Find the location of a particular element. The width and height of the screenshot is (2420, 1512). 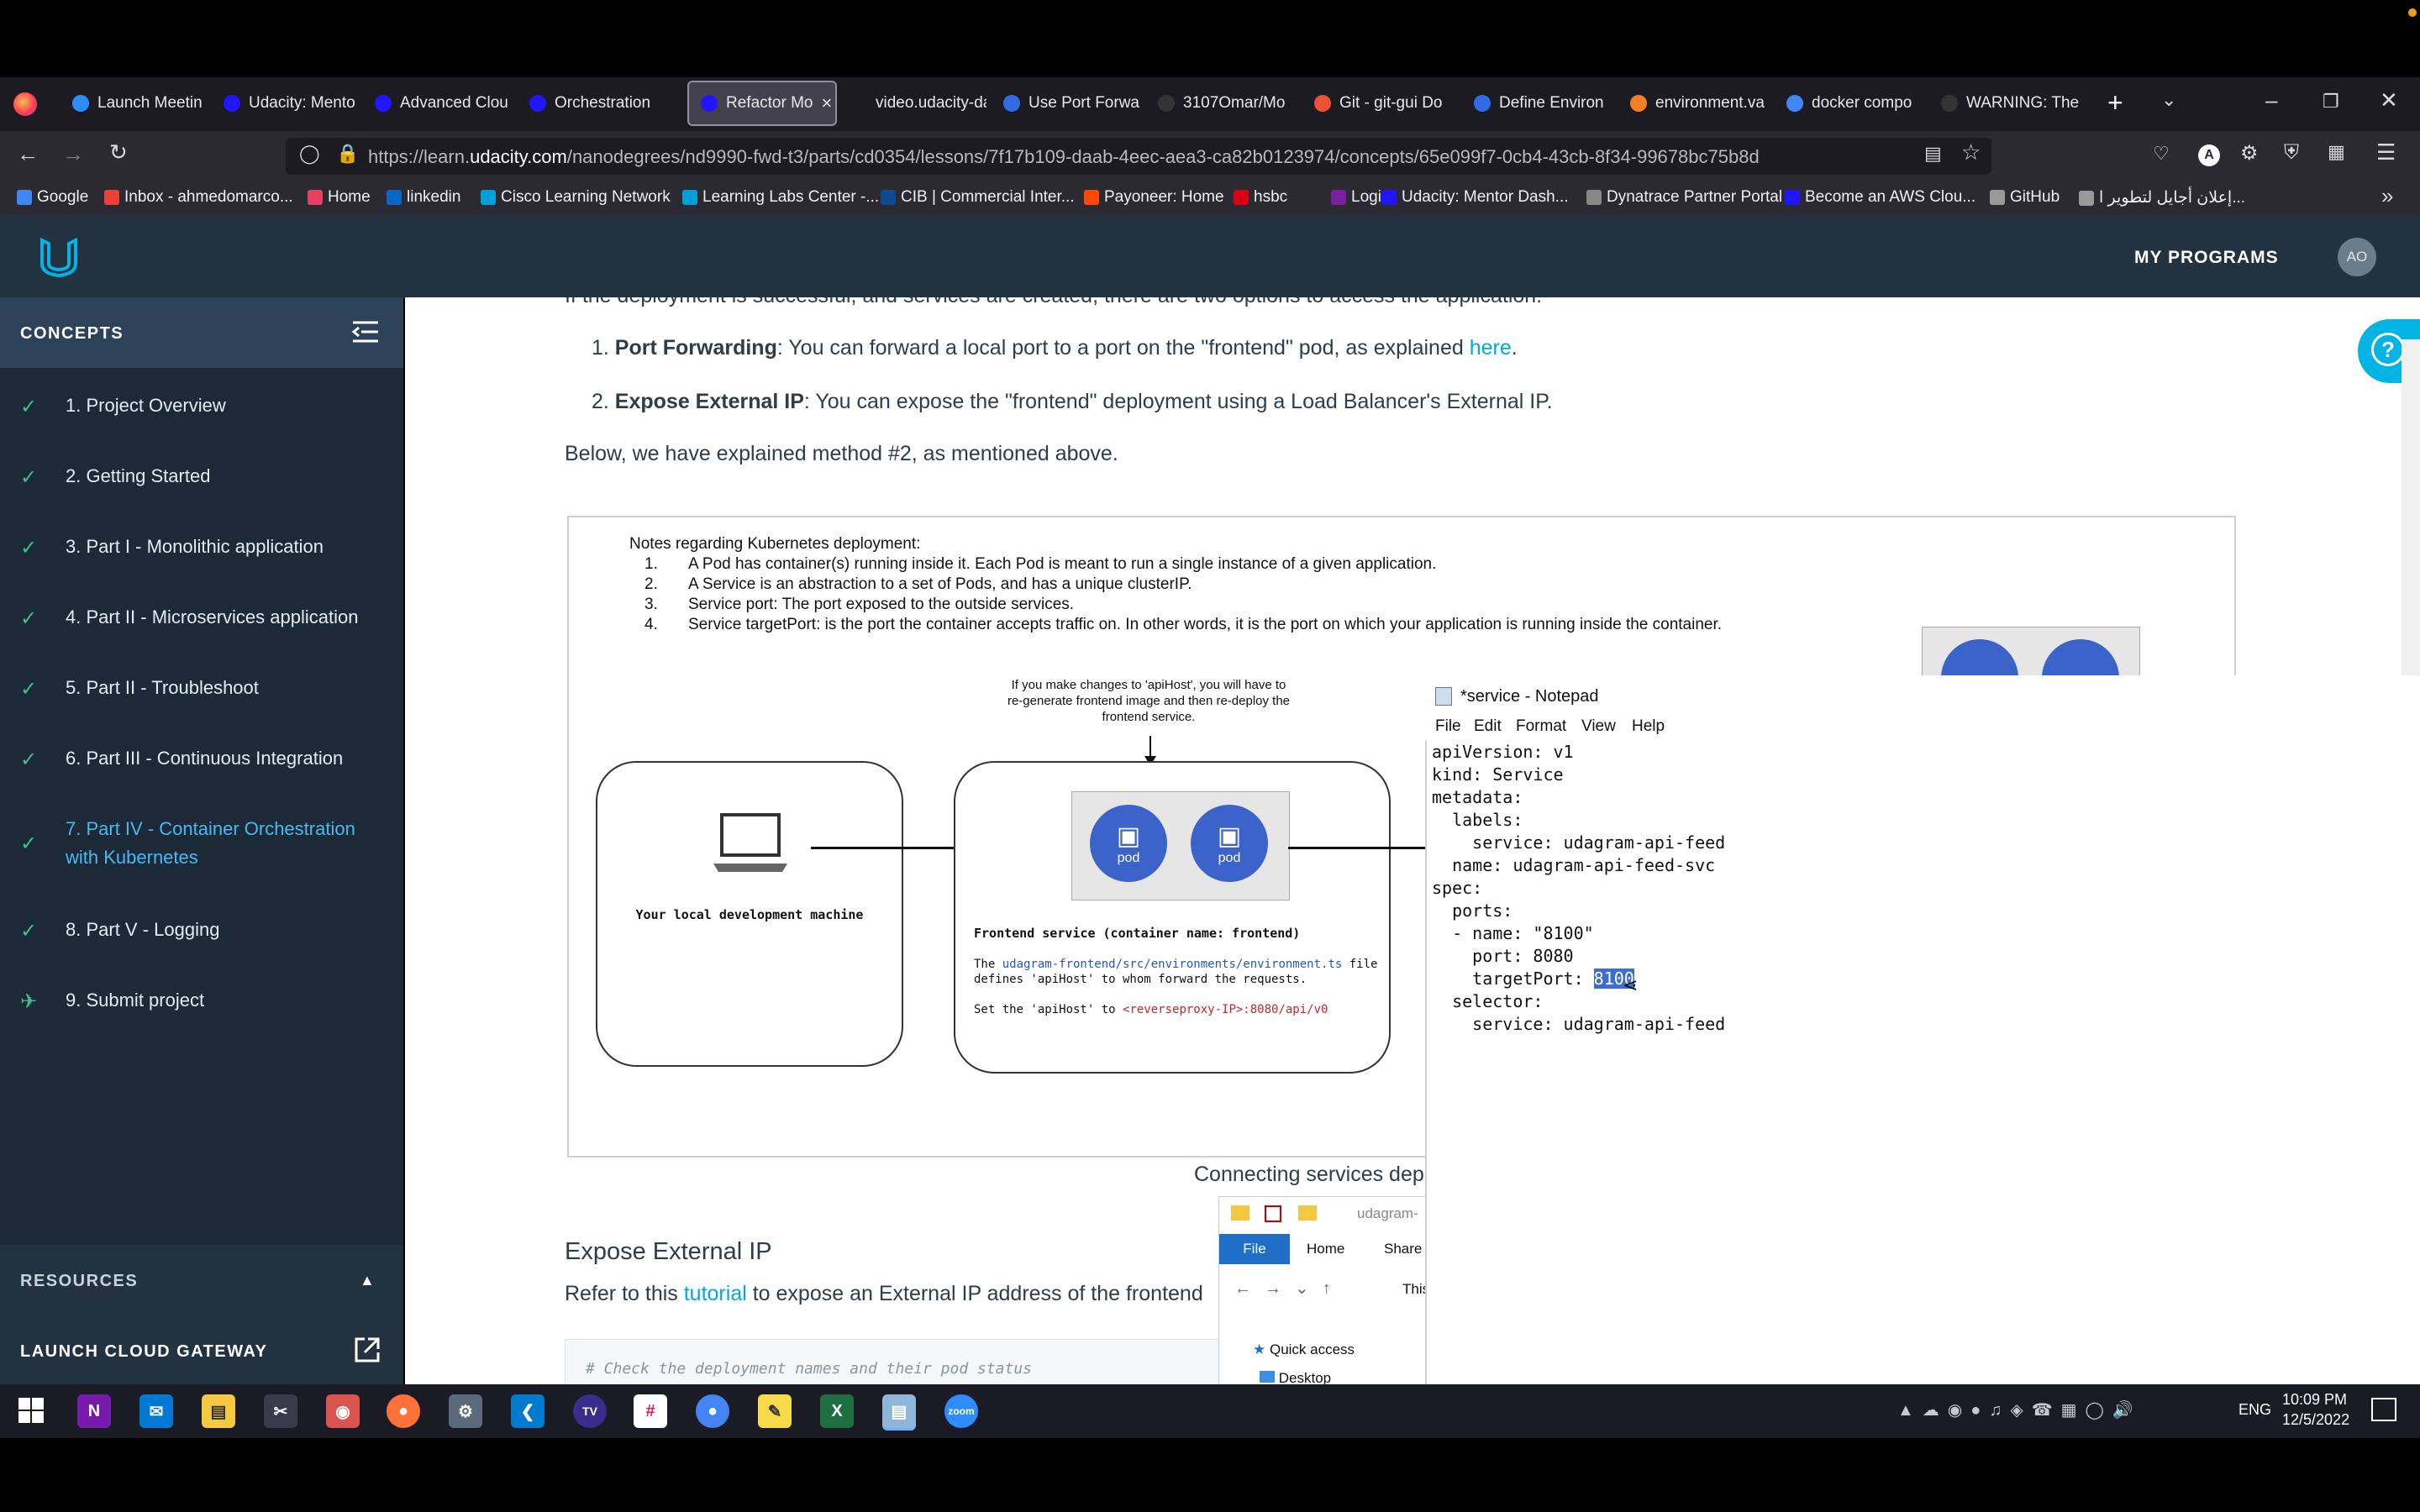

browser-tab: Udacity: Mento is located at coordinates (287, 103).